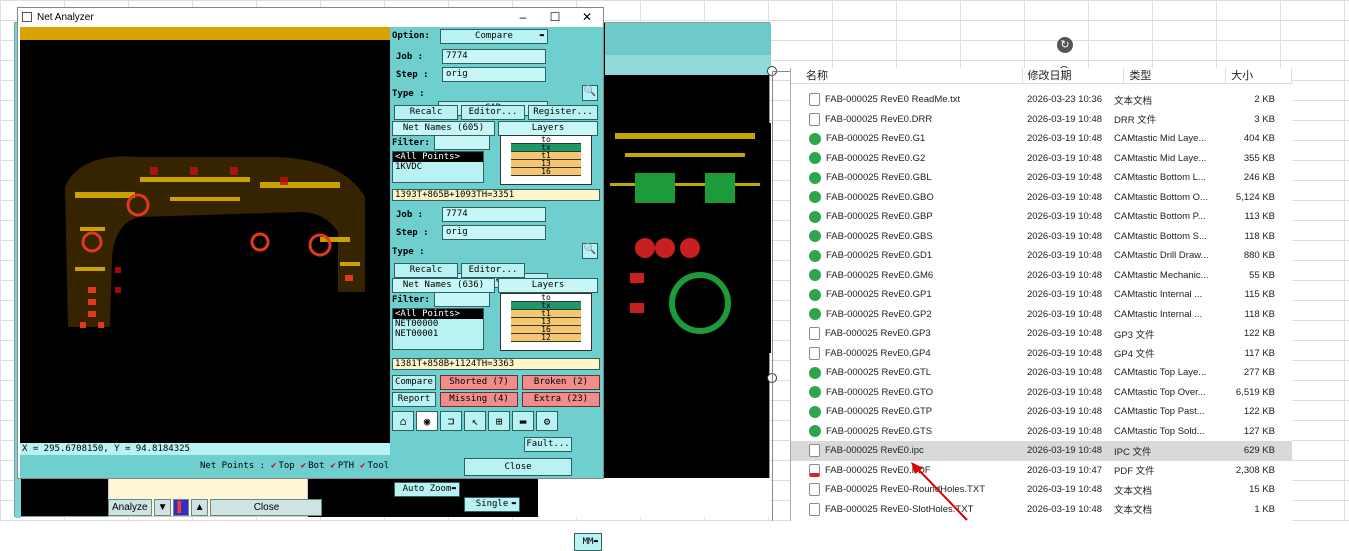  Describe the element at coordinates (1259, 75) in the screenshot. I see `column-size: 大小` at that location.